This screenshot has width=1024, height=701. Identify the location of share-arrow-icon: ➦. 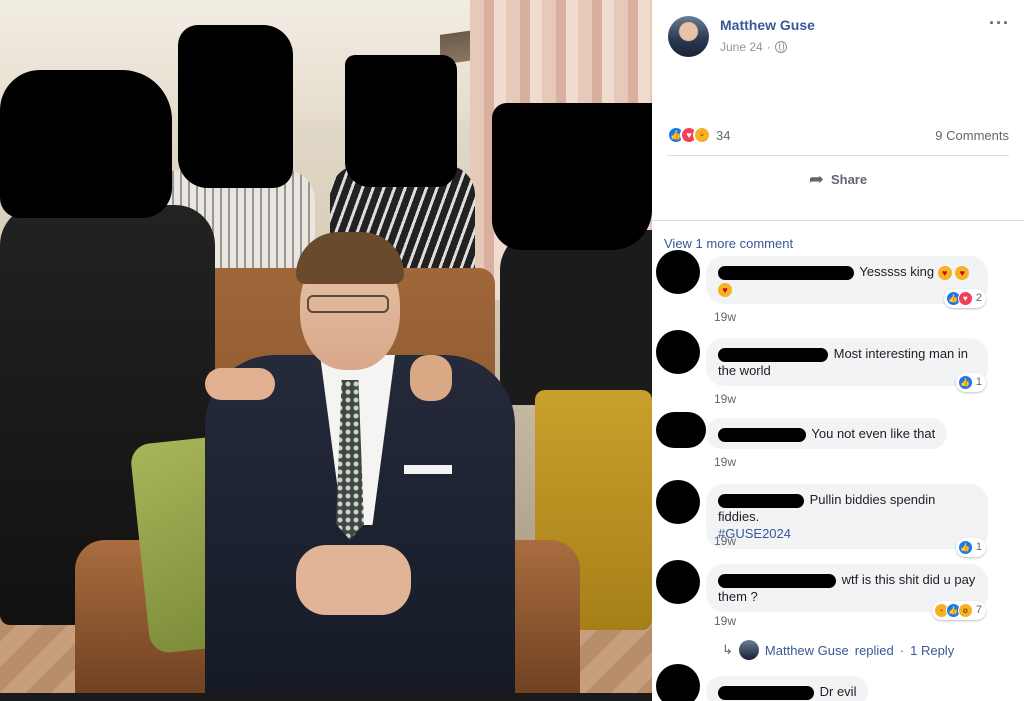
(816, 178).